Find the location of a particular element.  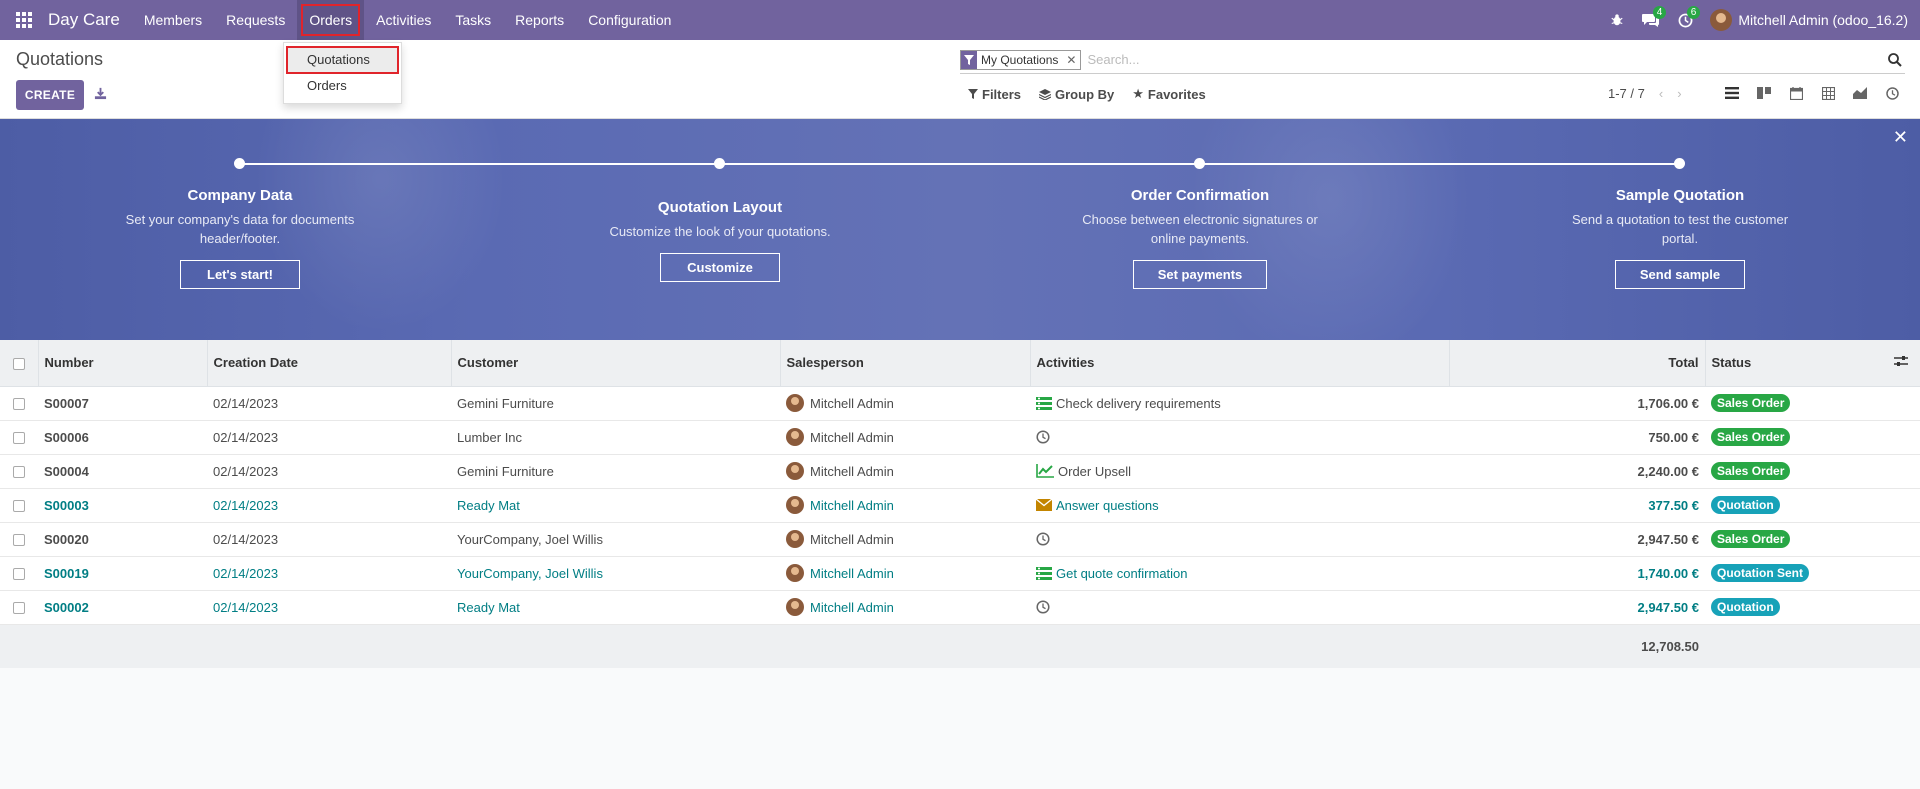

cell-activity: Answer questions is located at coordinates (1239, 505).